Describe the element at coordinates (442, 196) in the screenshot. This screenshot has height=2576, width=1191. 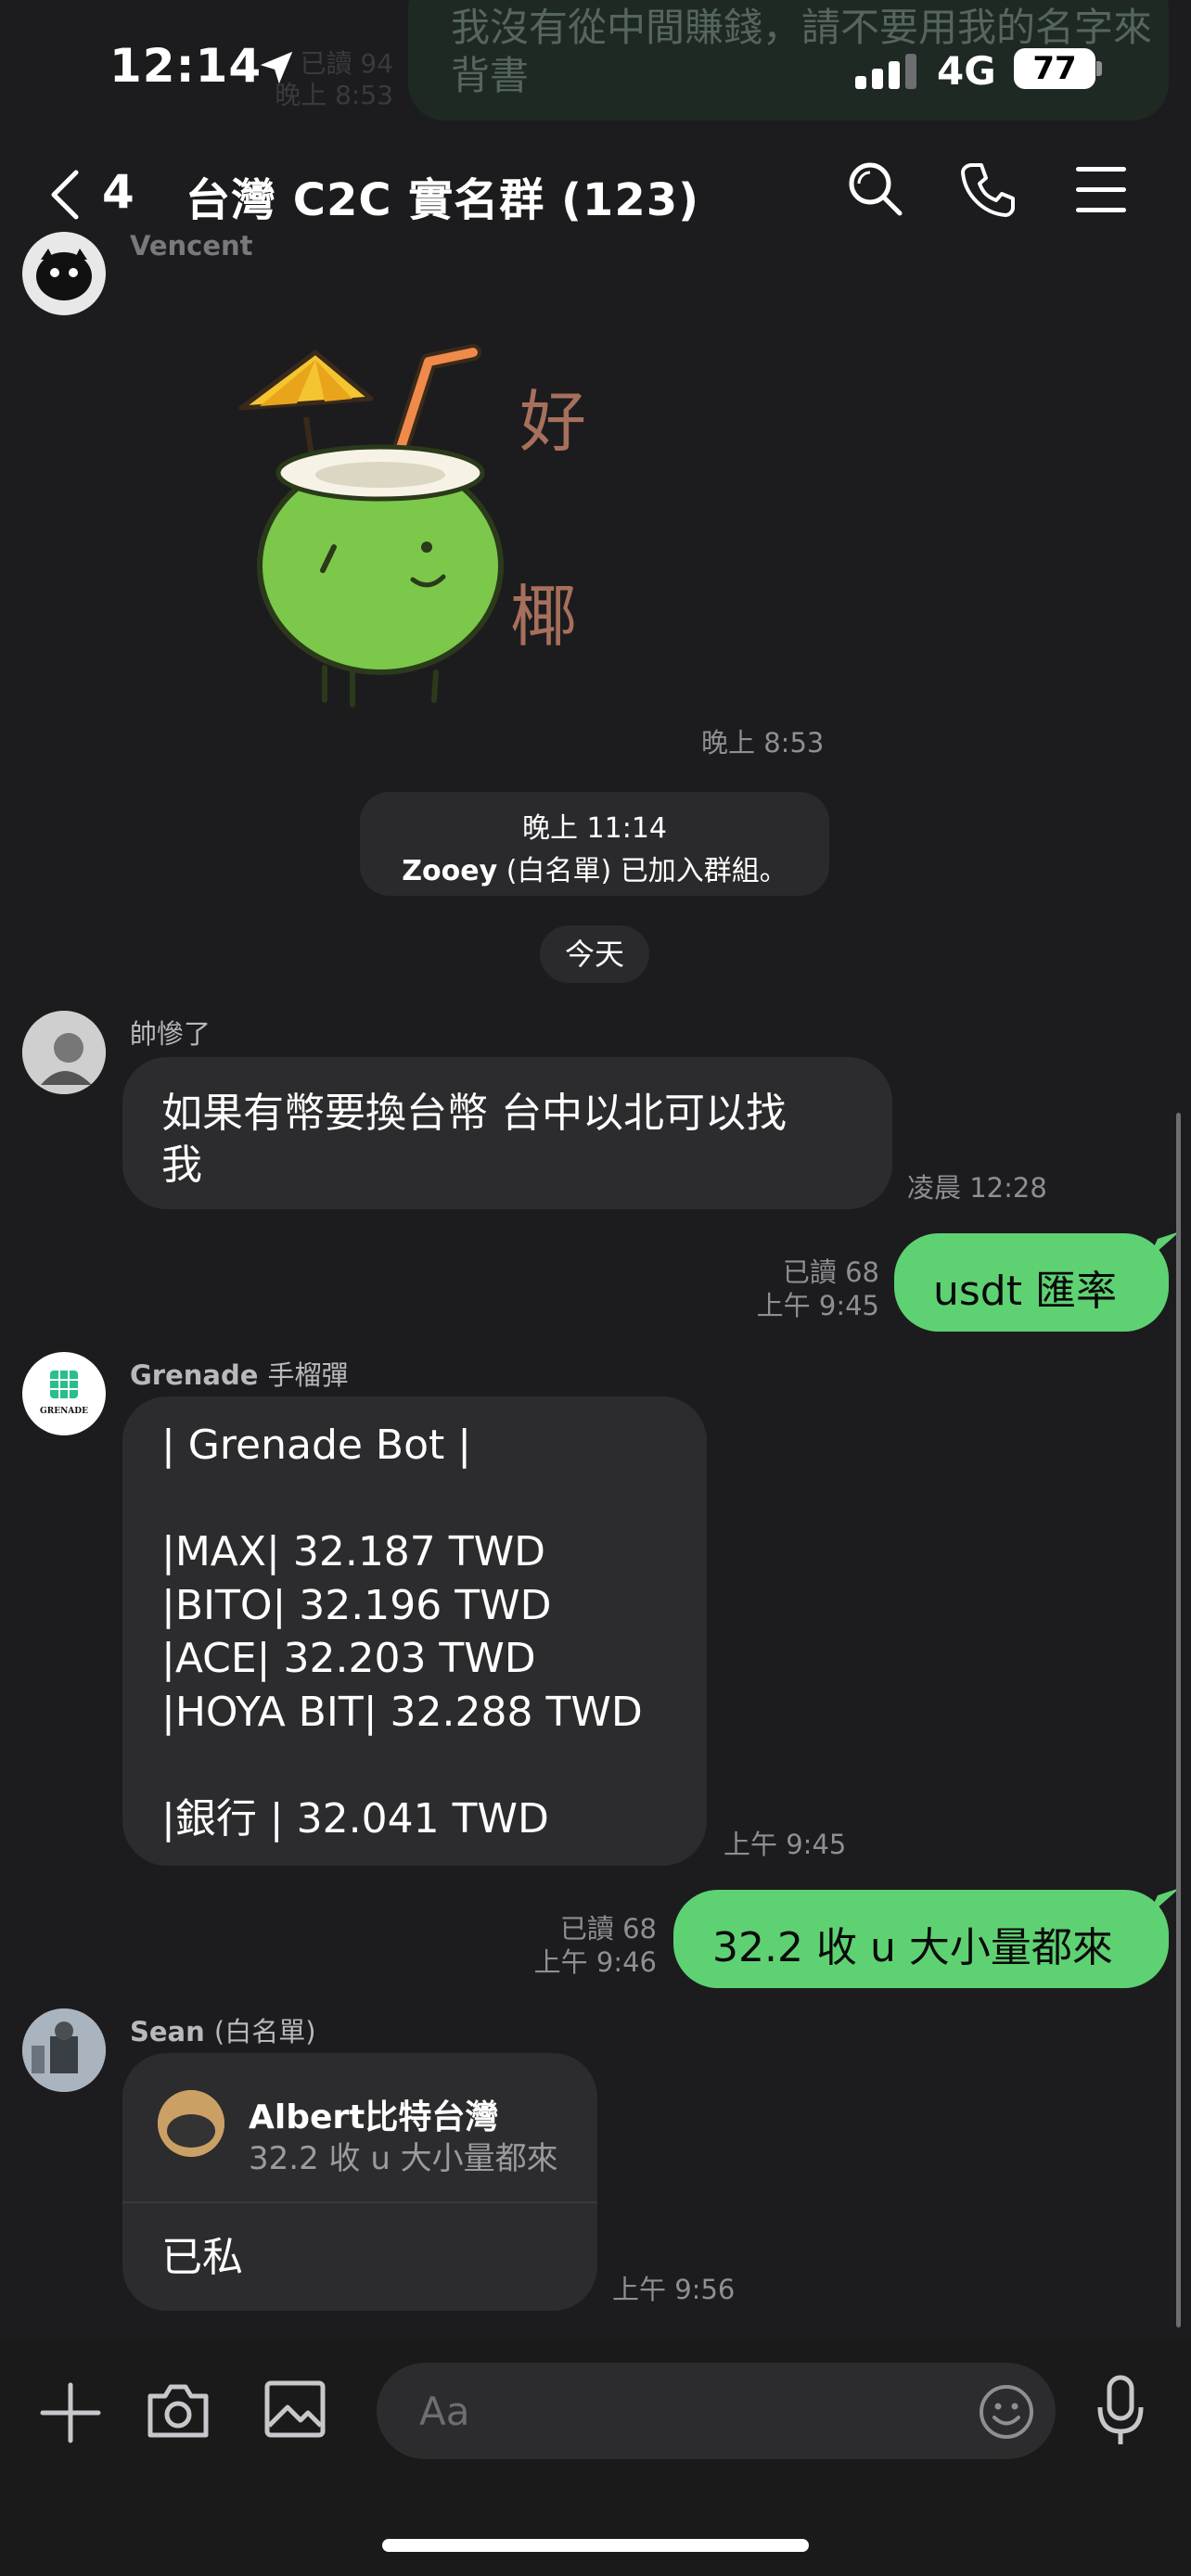
I see `chat-title: 台灣 C2C 實名群 (123)` at that location.